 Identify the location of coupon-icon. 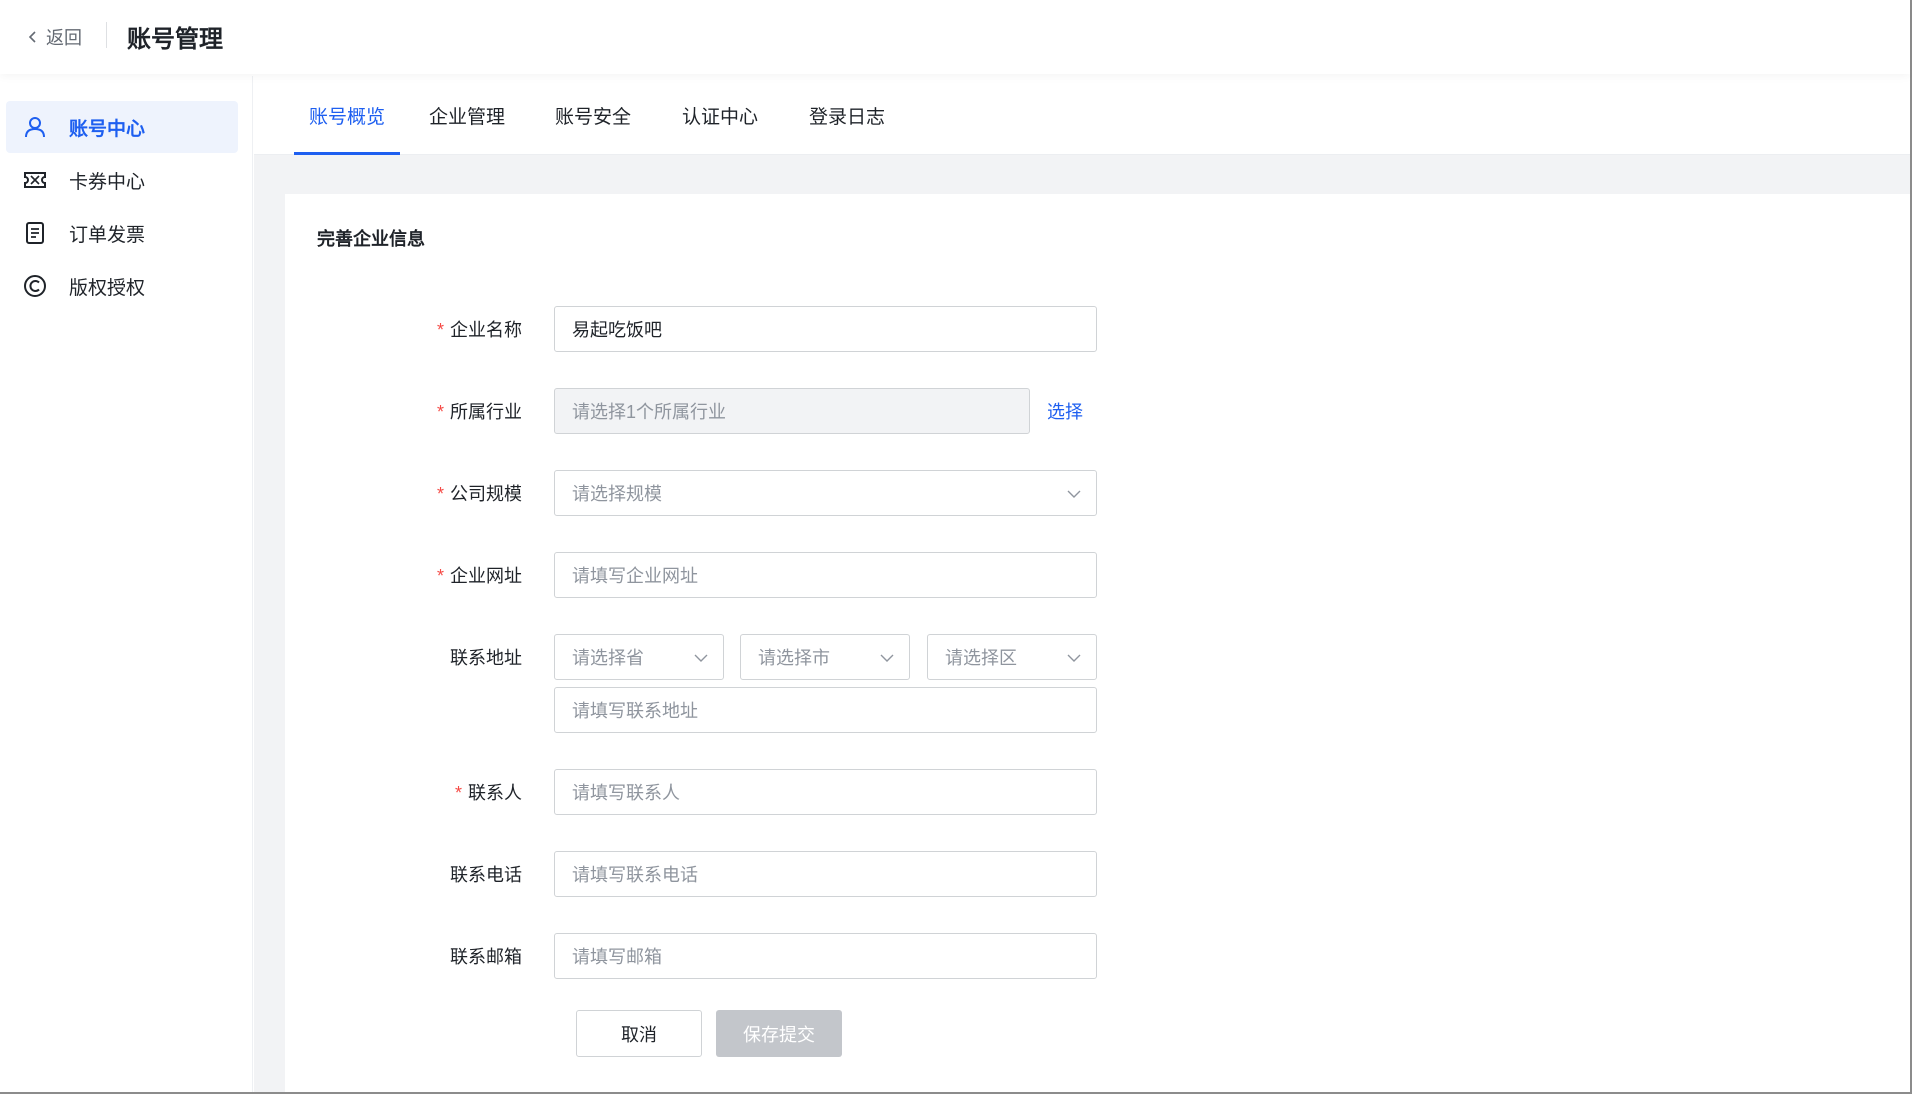
(35, 180).